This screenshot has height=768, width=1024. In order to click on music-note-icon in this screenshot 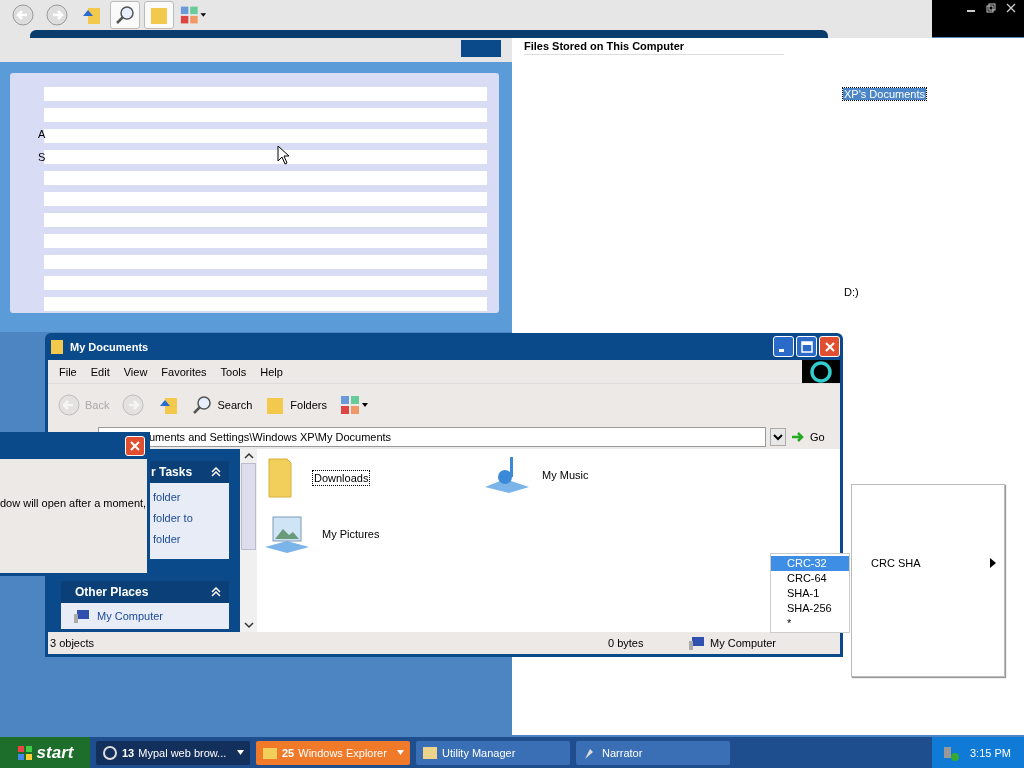, I will do `click(507, 475)`.